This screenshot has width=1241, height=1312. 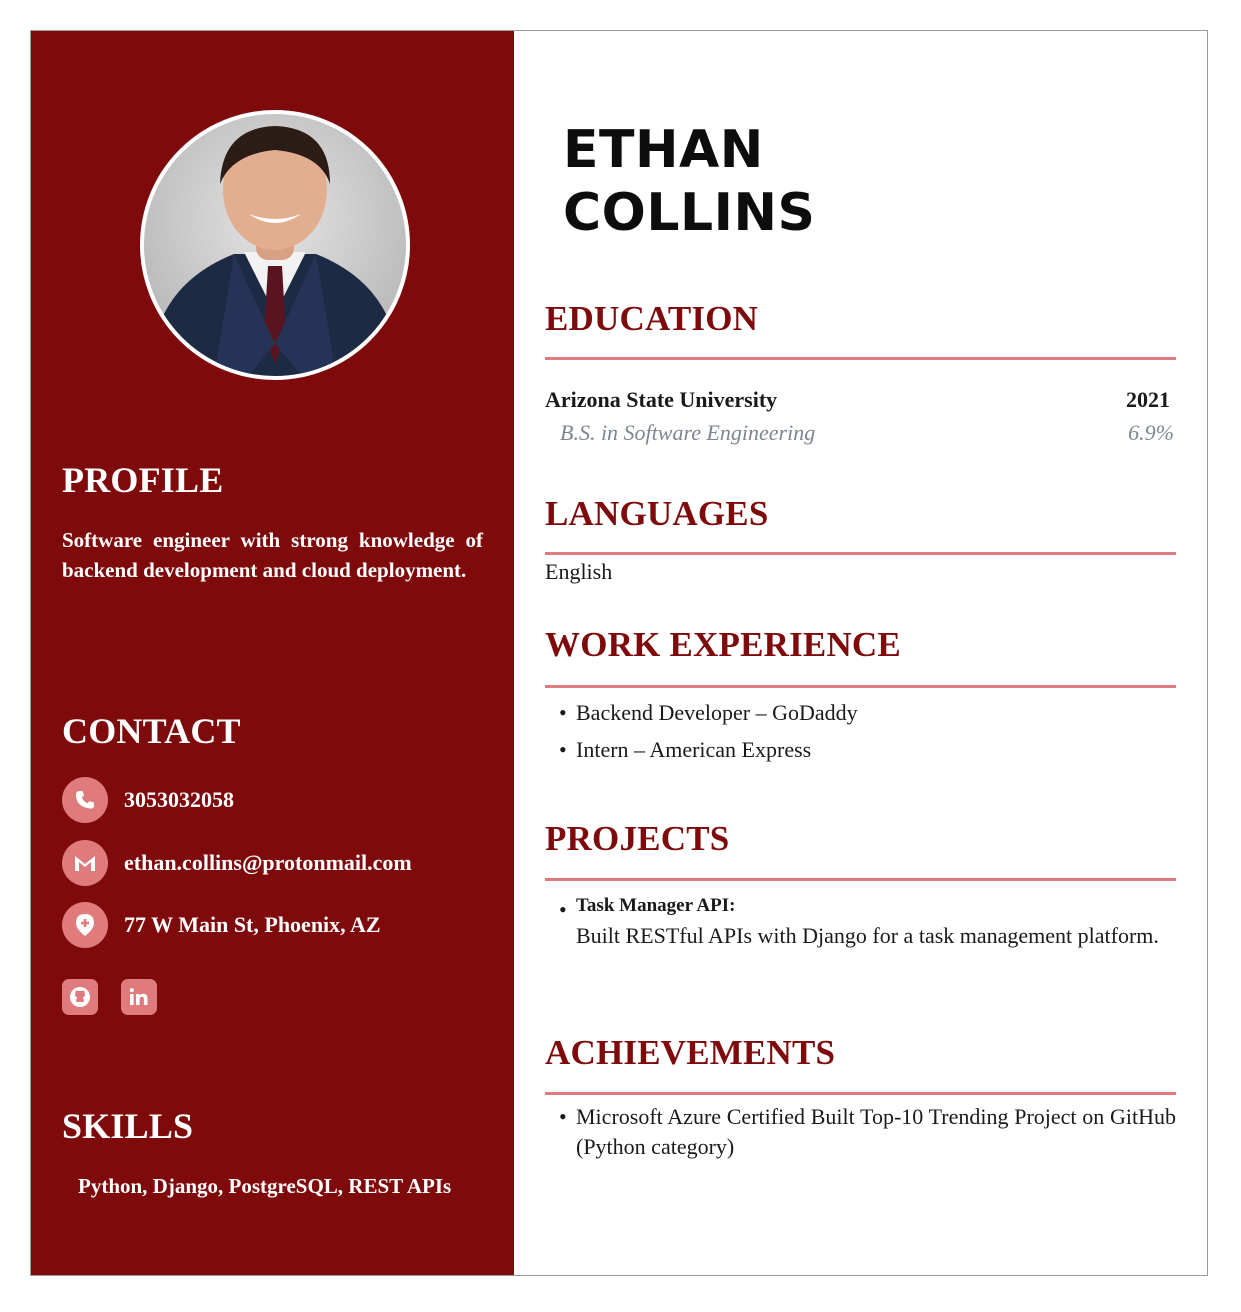 What do you see at coordinates (867, 749) in the screenshot?
I see `work-item: Intern – American Express` at bounding box center [867, 749].